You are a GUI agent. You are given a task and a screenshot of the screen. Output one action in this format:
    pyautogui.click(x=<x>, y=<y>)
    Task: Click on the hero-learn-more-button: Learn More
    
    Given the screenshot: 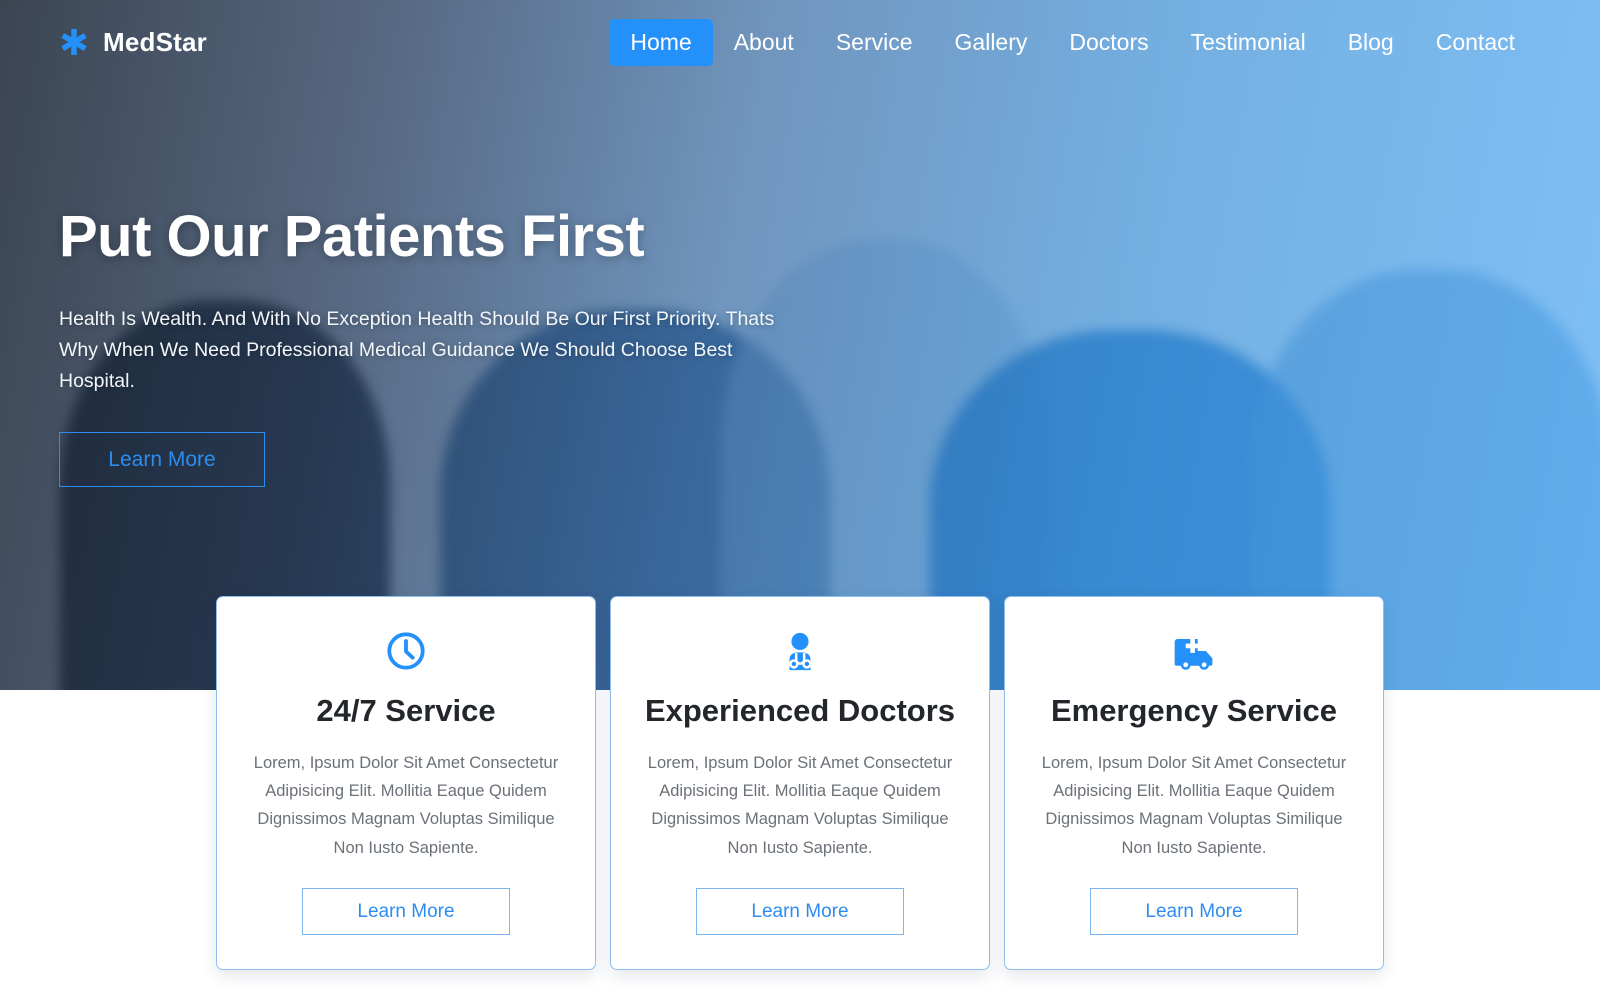 What is the action you would take?
    pyautogui.click(x=162, y=460)
    